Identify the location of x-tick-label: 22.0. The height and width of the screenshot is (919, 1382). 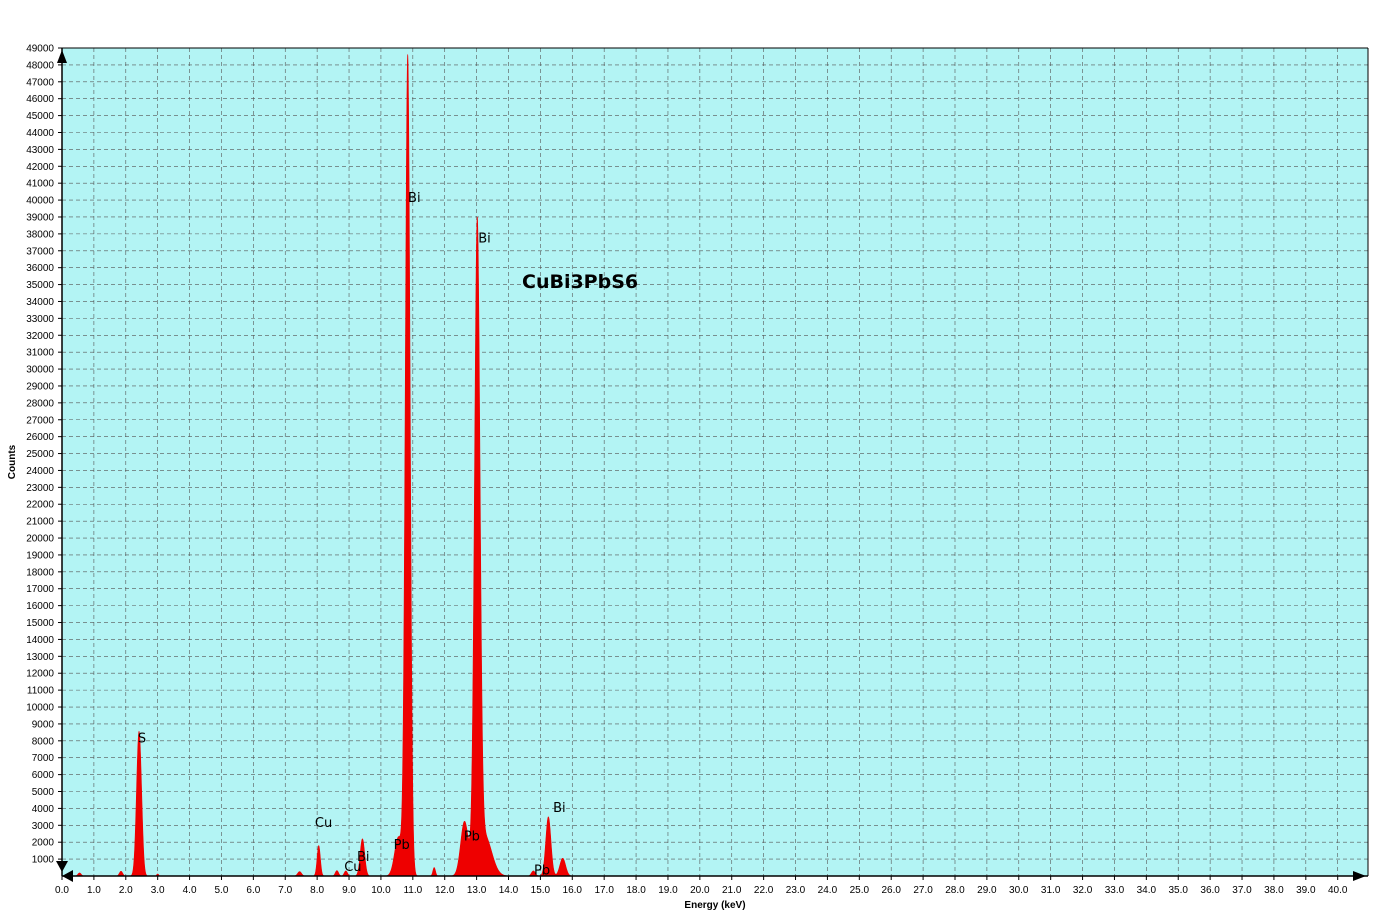
(764, 890).